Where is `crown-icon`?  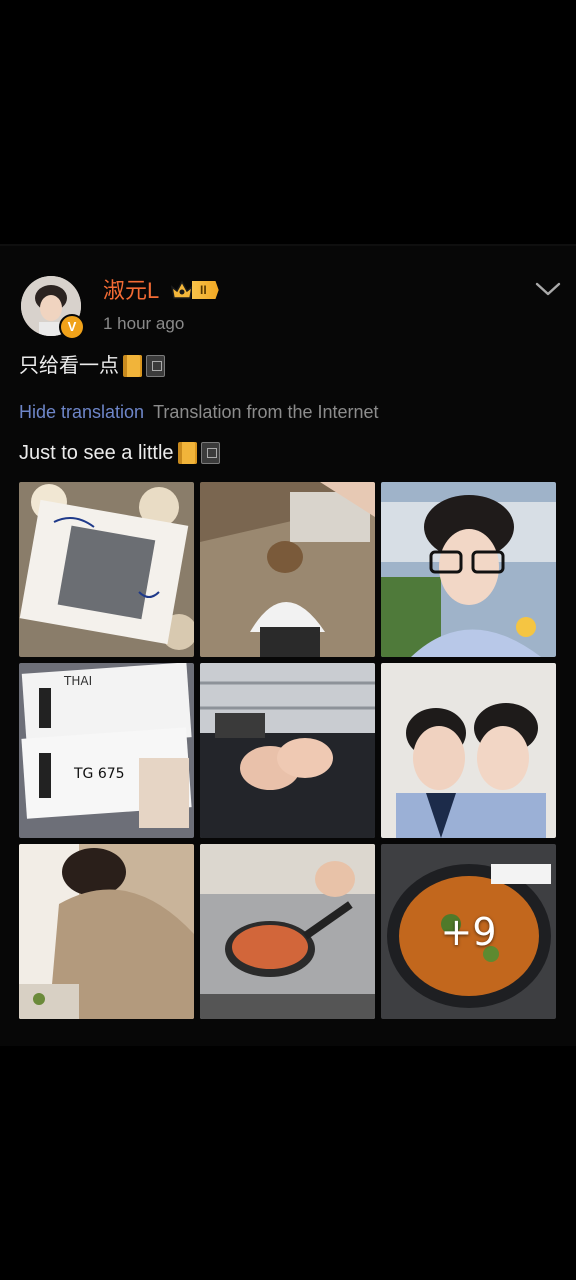 crown-icon is located at coordinates (182, 289).